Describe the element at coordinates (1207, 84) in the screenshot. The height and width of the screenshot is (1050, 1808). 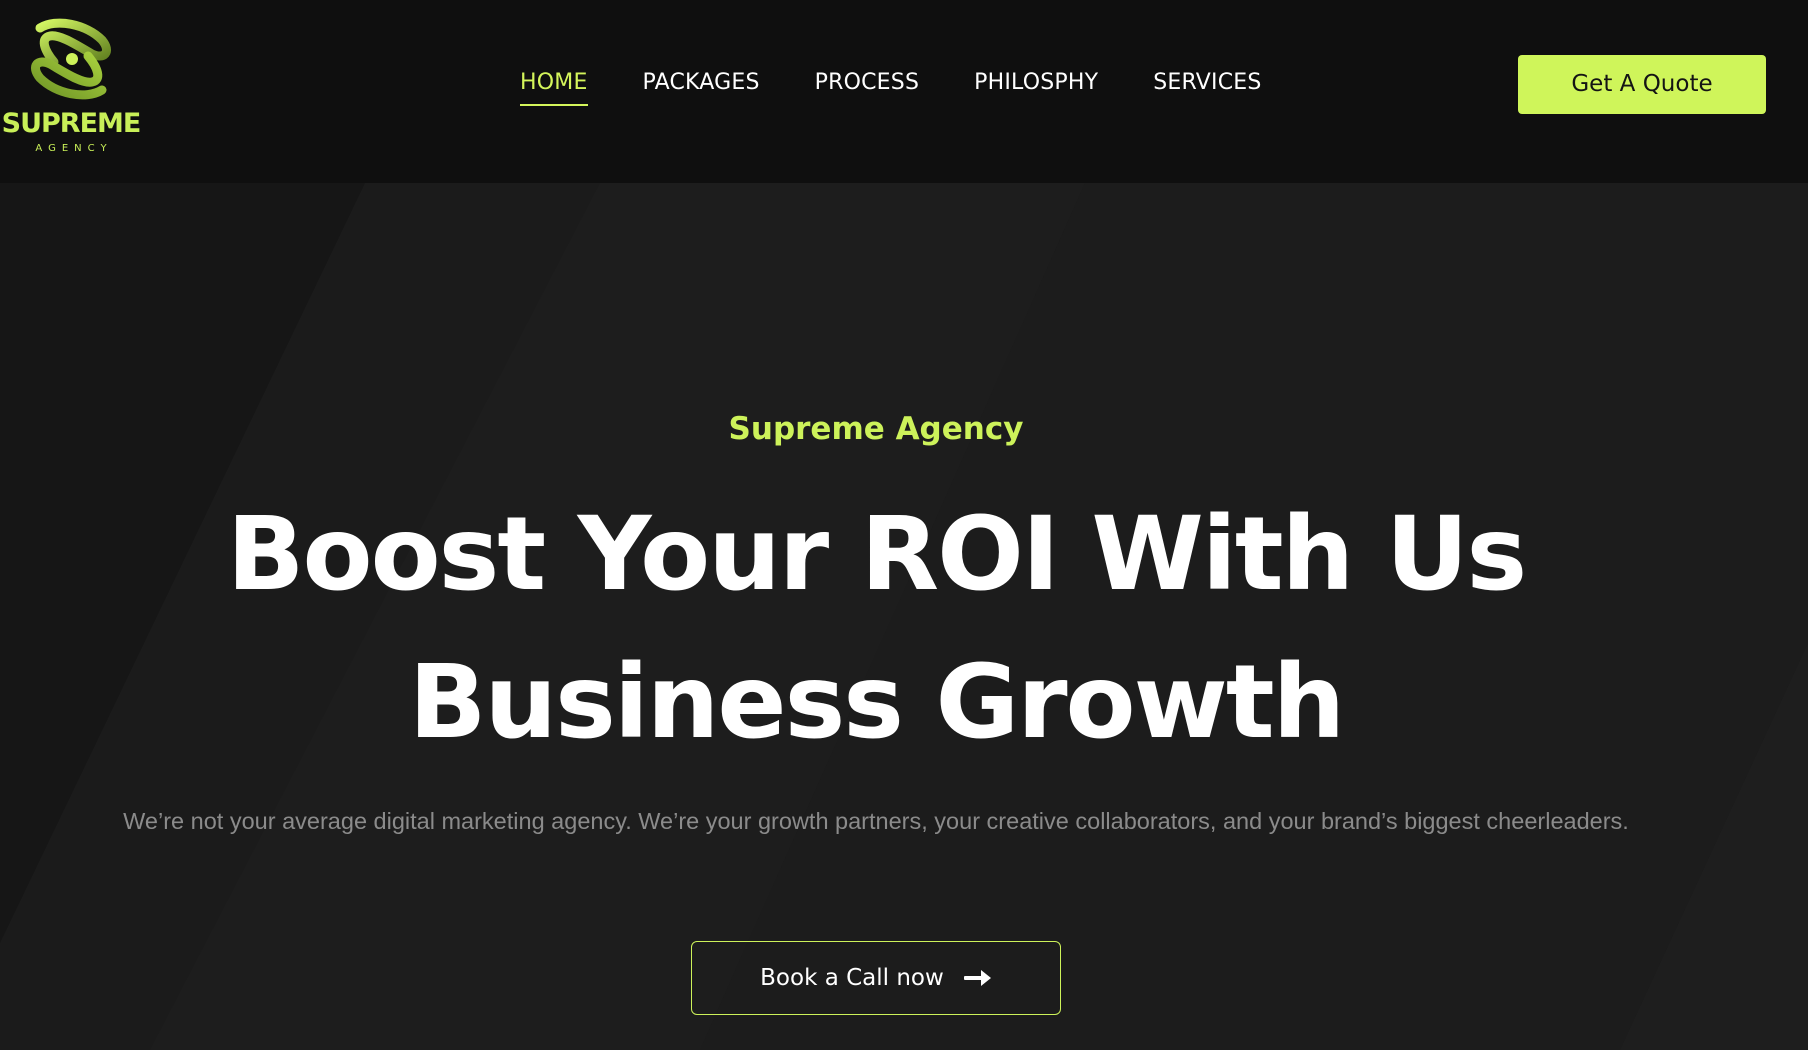
I see `nav-item-services: SERVICES` at that location.